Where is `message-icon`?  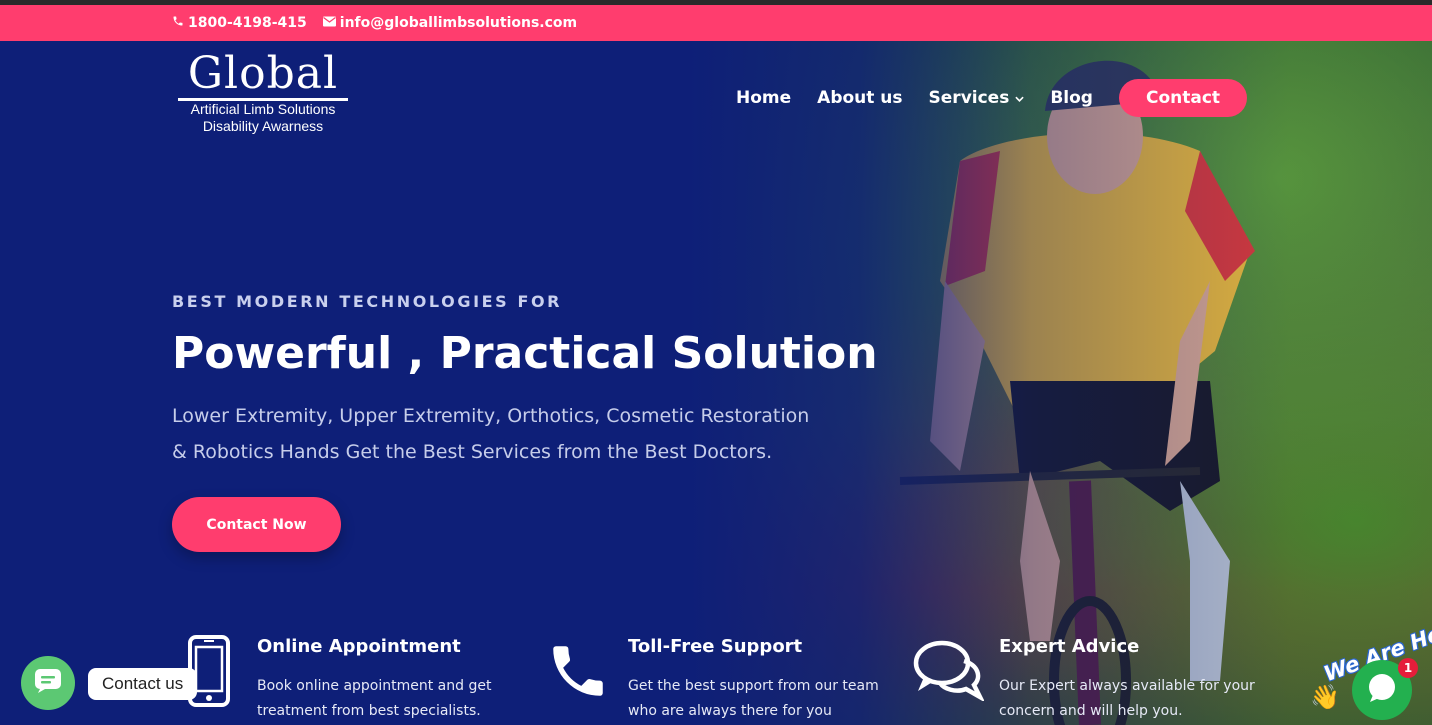
message-icon is located at coordinates (48, 683).